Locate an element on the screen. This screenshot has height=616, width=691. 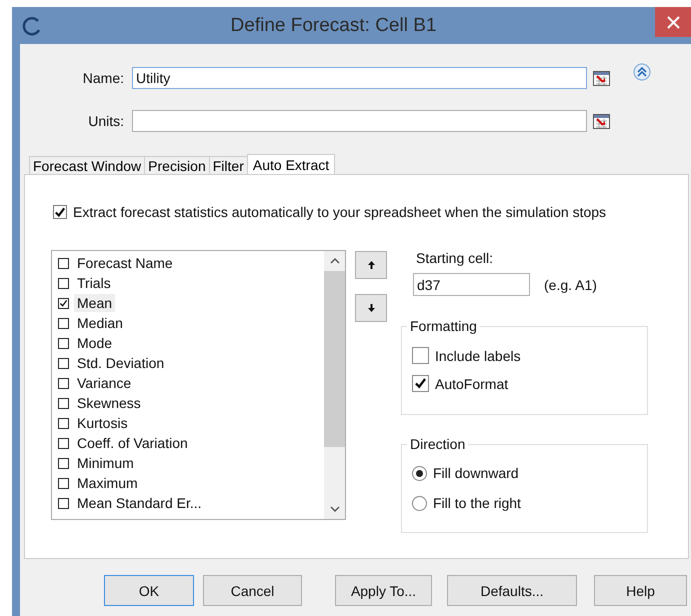
radio-label: Fill to the right is located at coordinates (477, 503).